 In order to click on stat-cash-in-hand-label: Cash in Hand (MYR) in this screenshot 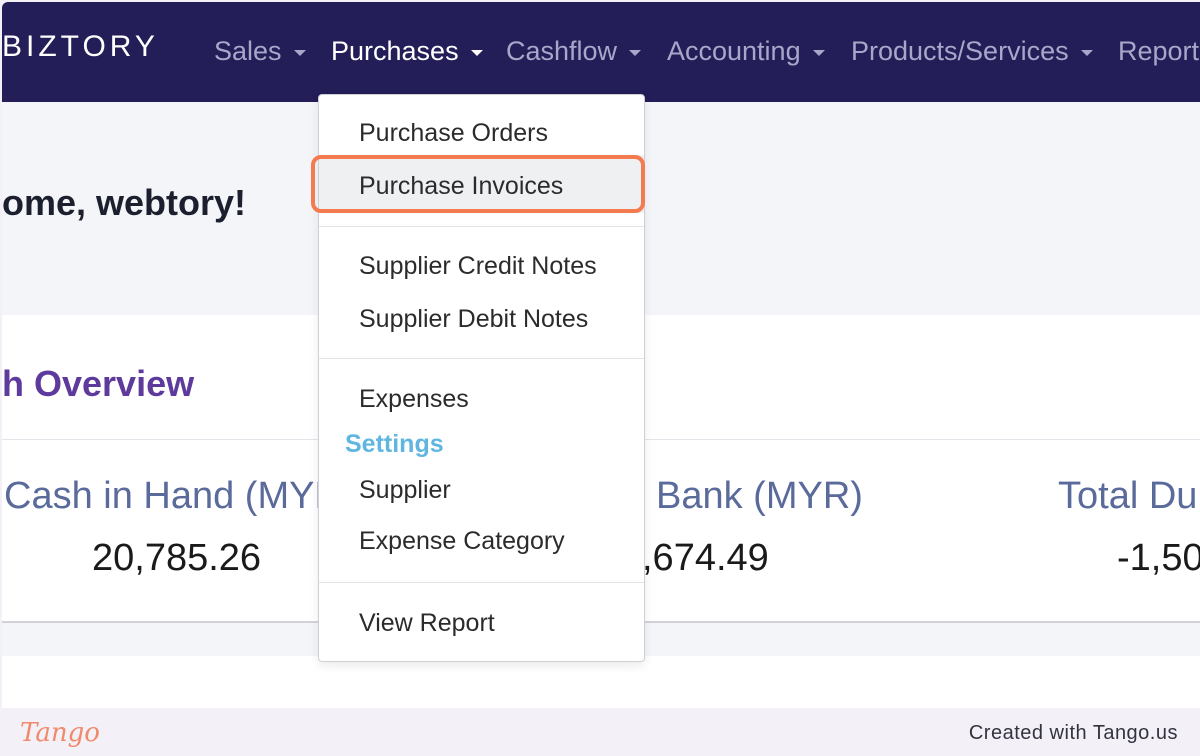, I will do `click(179, 496)`.